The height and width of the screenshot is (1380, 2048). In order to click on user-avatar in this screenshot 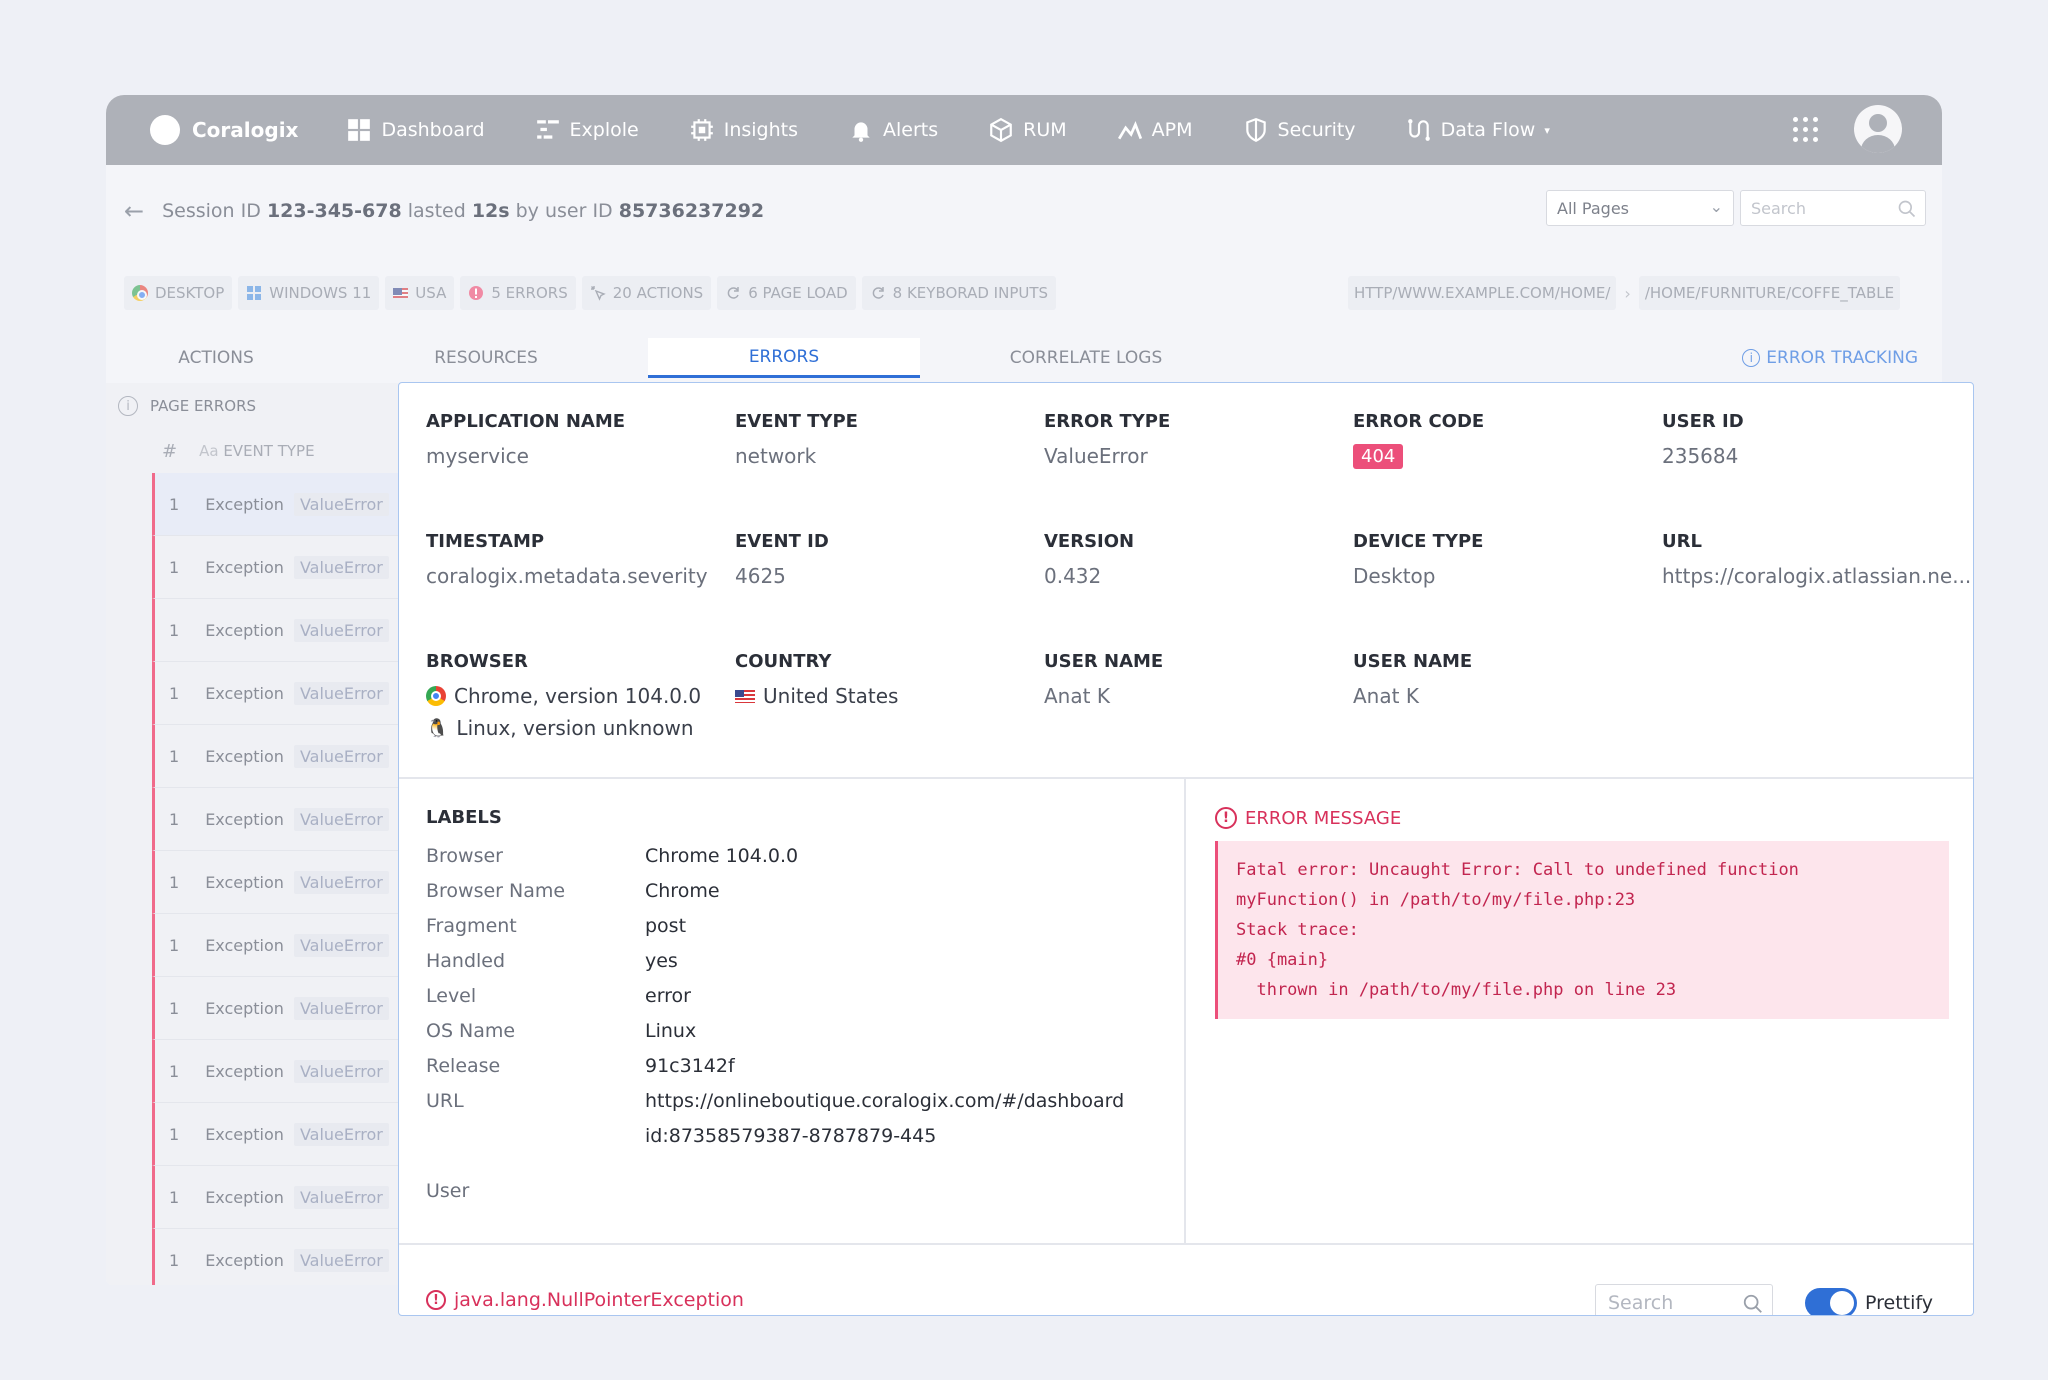, I will do `click(1878, 129)`.